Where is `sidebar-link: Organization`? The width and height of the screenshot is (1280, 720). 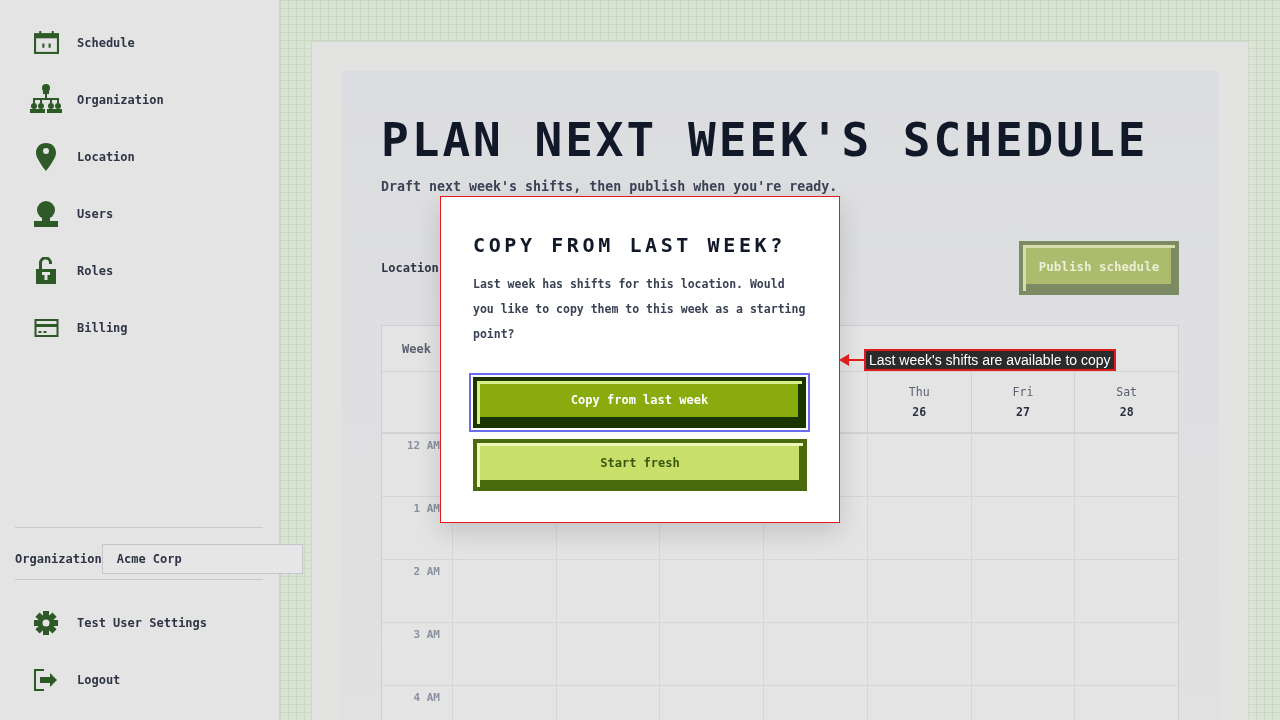
sidebar-link: Organization is located at coordinates (139, 99).